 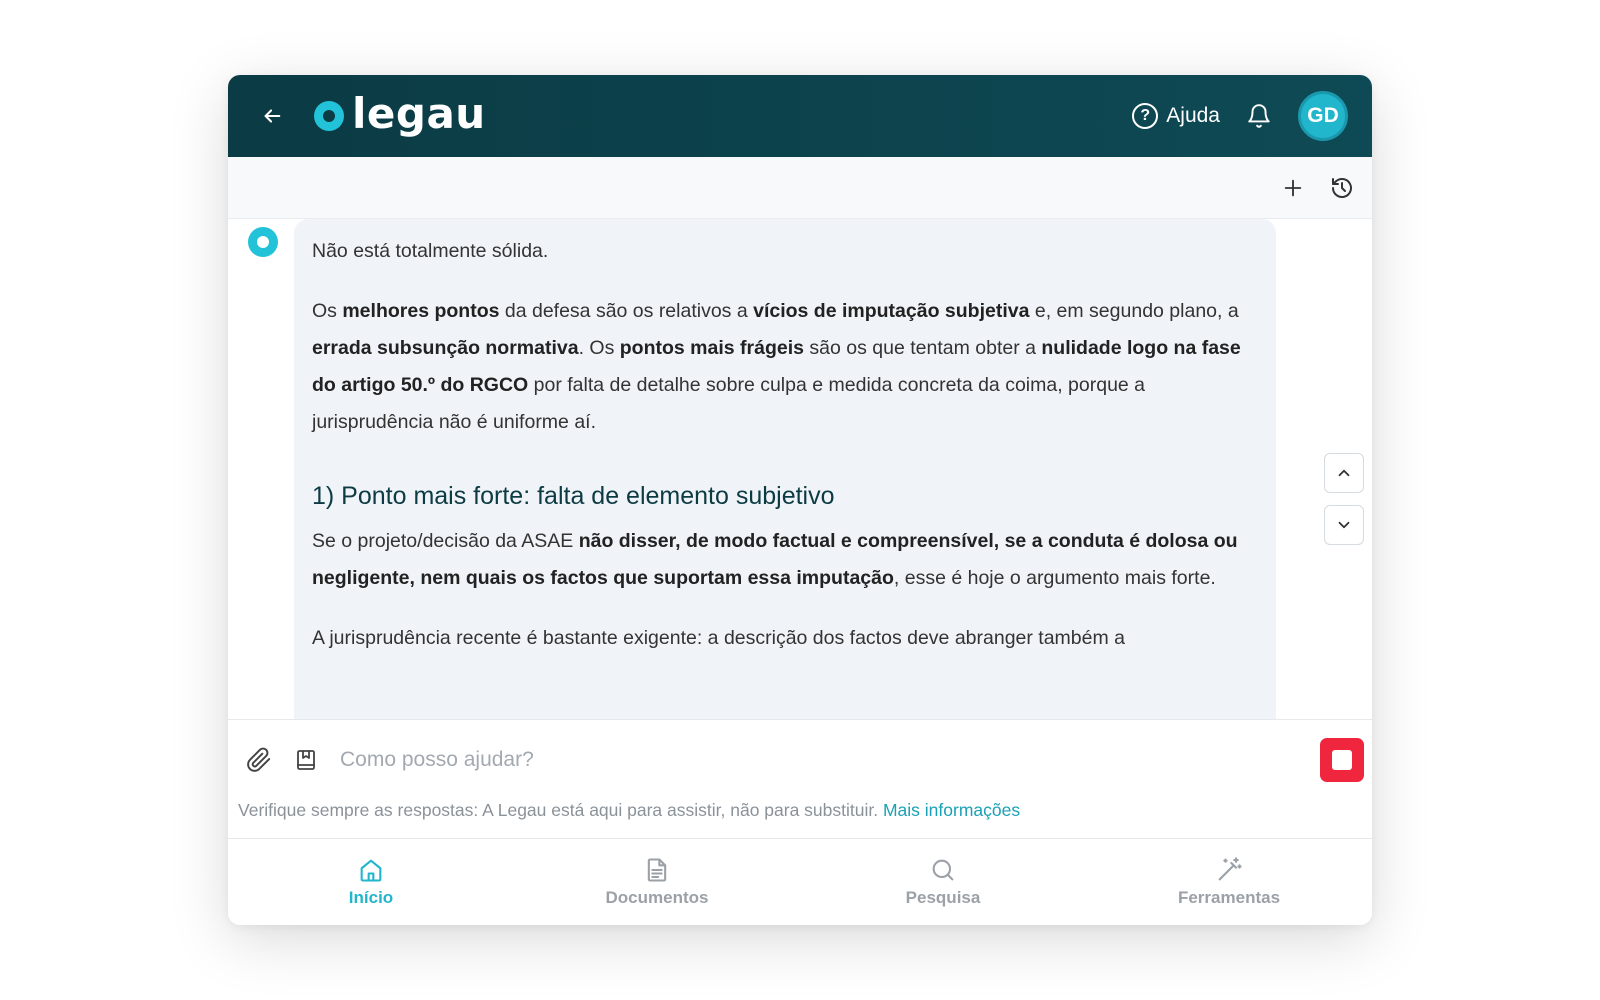 I want to click on logo-mark-icon, so click(x=329, y=116).